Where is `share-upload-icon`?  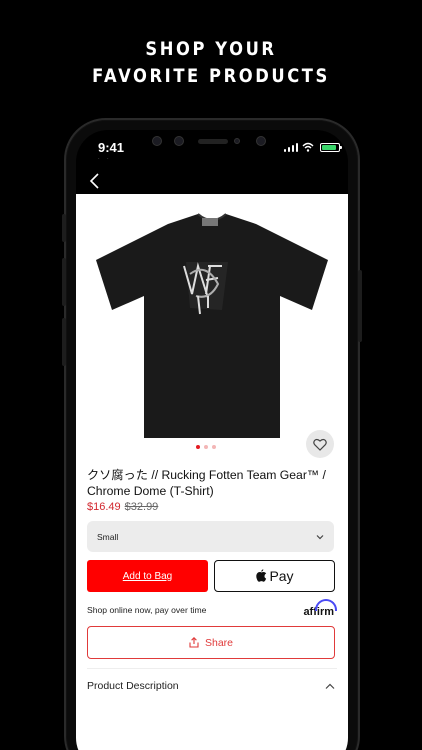
share-upload-icon is located at coordinates (194, 642).